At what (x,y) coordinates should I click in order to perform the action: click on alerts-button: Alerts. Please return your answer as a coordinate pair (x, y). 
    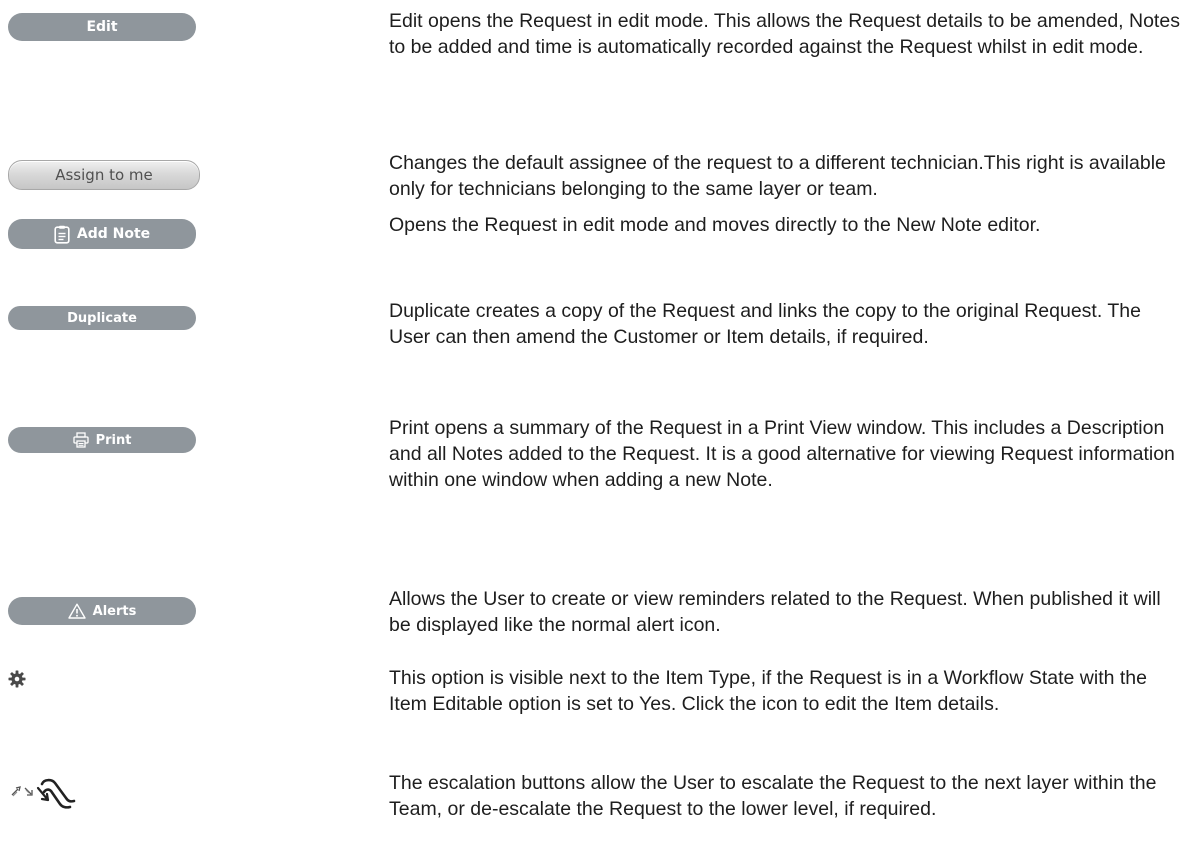
    Looking at the image, I should click on (102, 611).